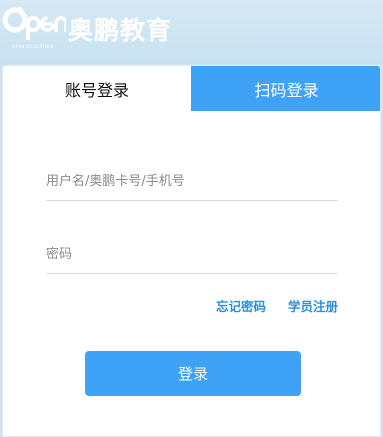 The height and width of the screenshot is (437, 383). I want to click on register-link: 学员注册, so click(313, 305).